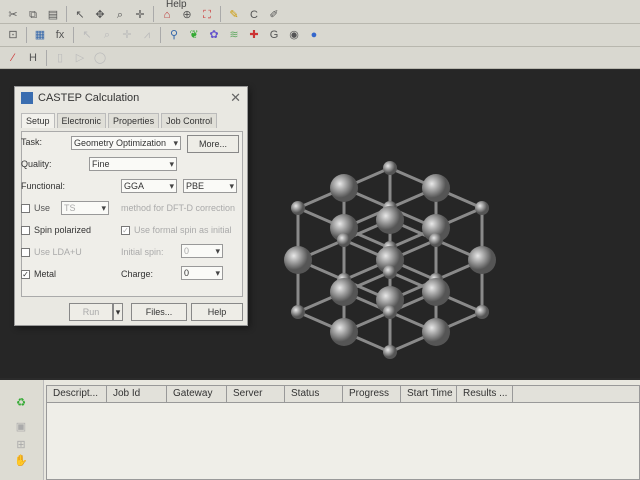  What do you see at coordinates (217, 312) in the screenshot?
I see `help-button: Help` at bounding box center [217, 312].